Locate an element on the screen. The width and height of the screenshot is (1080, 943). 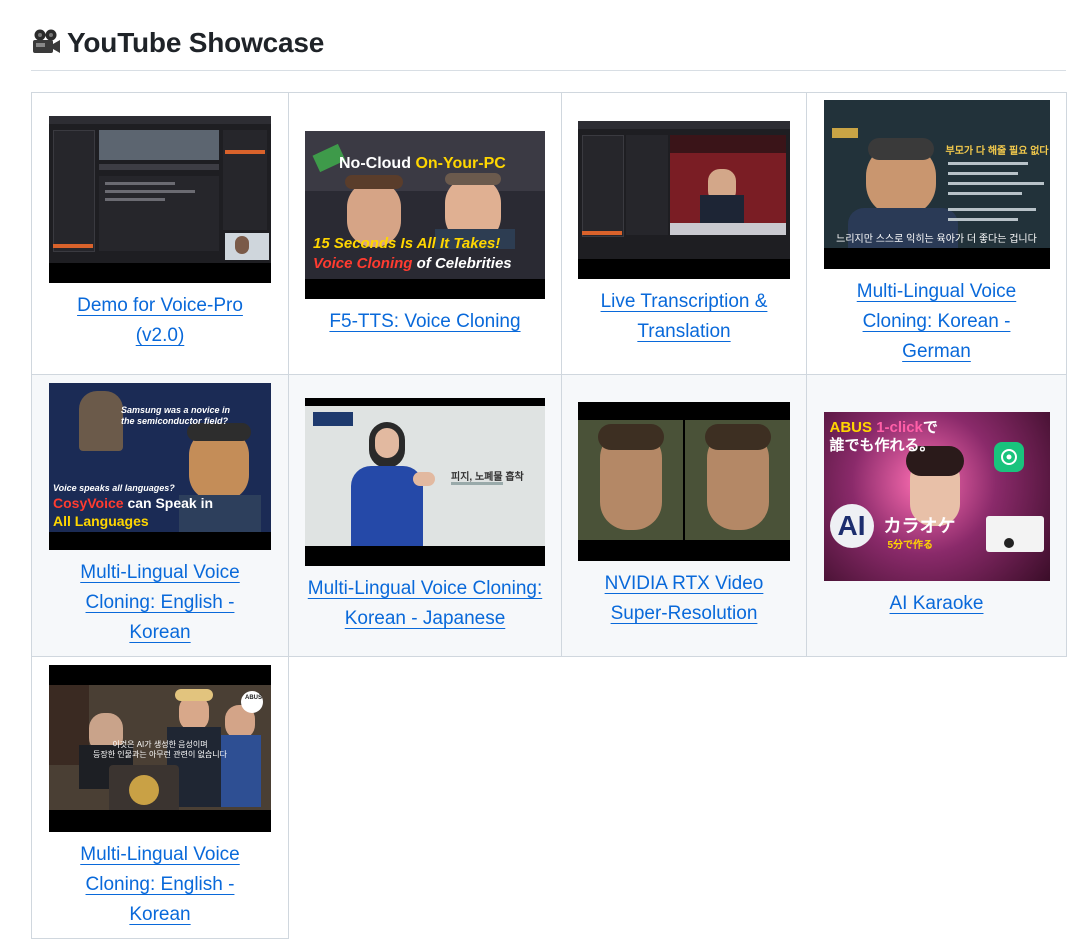
page-title: YouTube Showcase is located at coordinates (196, 42).